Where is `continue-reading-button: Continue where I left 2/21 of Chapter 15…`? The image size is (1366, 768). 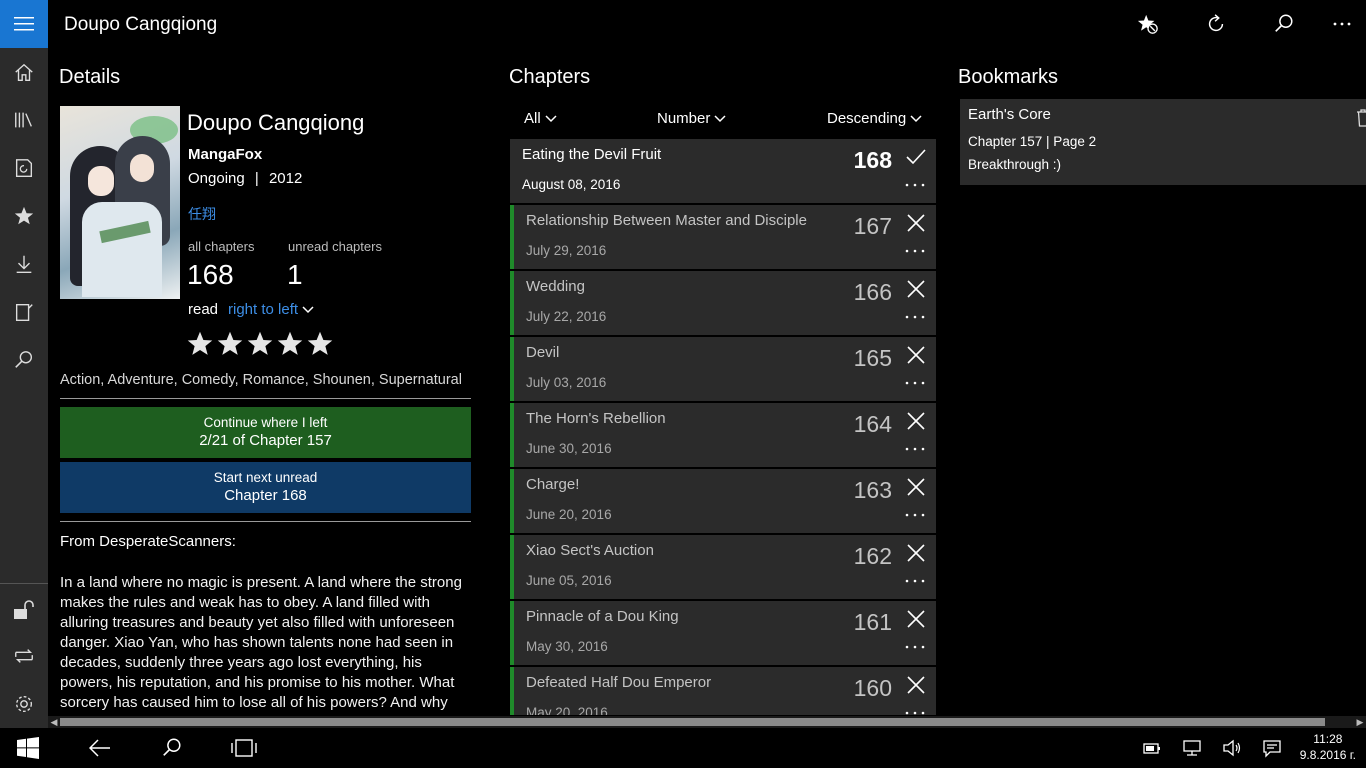
continue-reading-button: Continue where I left 2/21 of Chapter 15… is located at coordinates (265, 432).